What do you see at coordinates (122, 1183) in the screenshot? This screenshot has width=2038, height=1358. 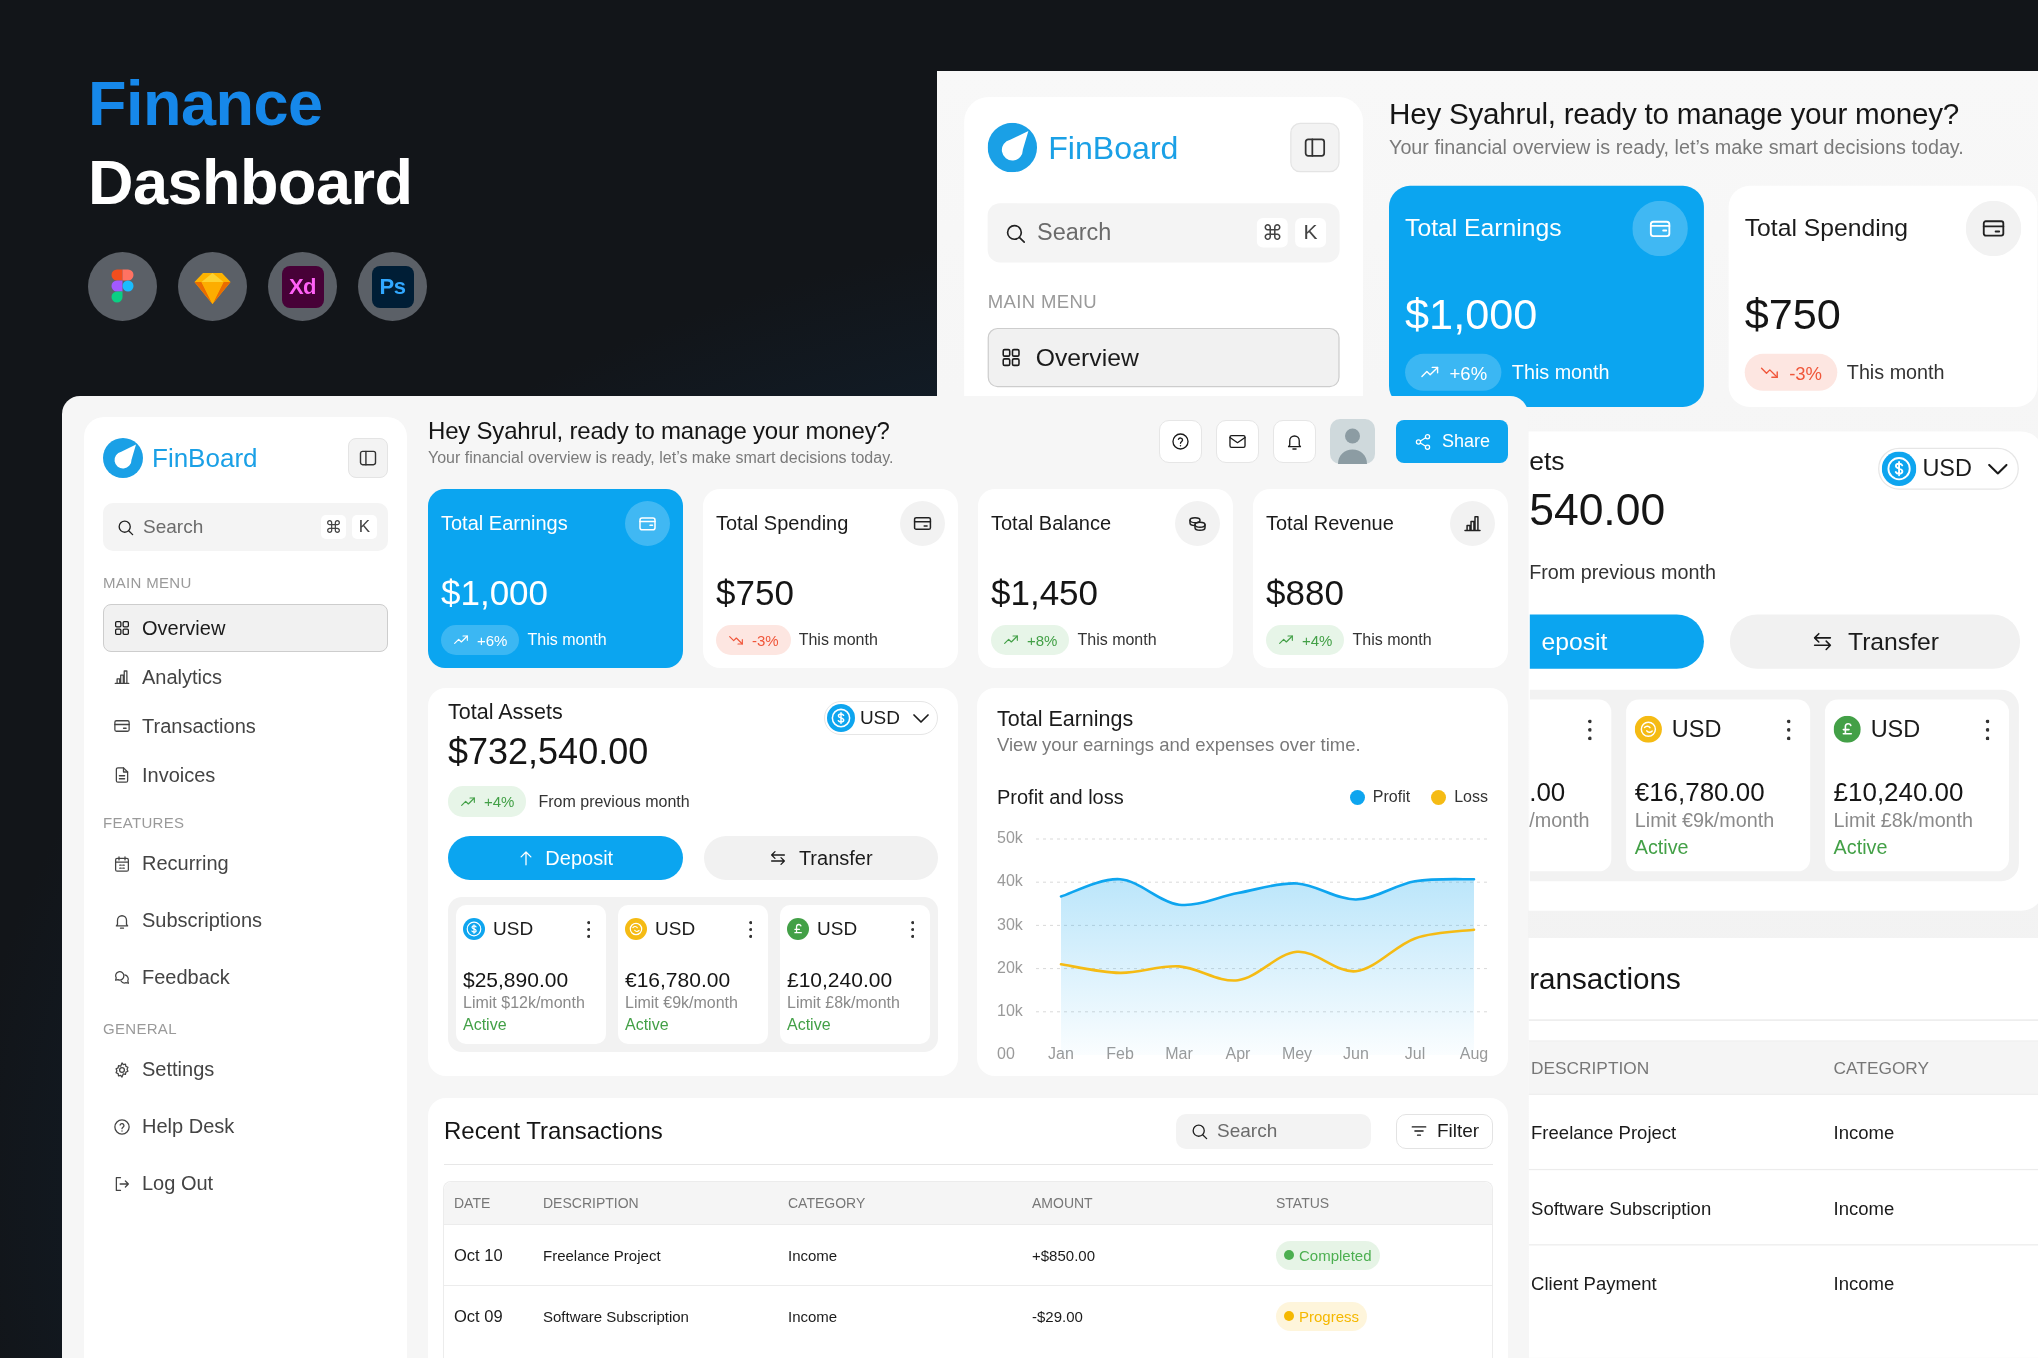 I see `exit-arrow-icon` at bounding box center [122, 1183].